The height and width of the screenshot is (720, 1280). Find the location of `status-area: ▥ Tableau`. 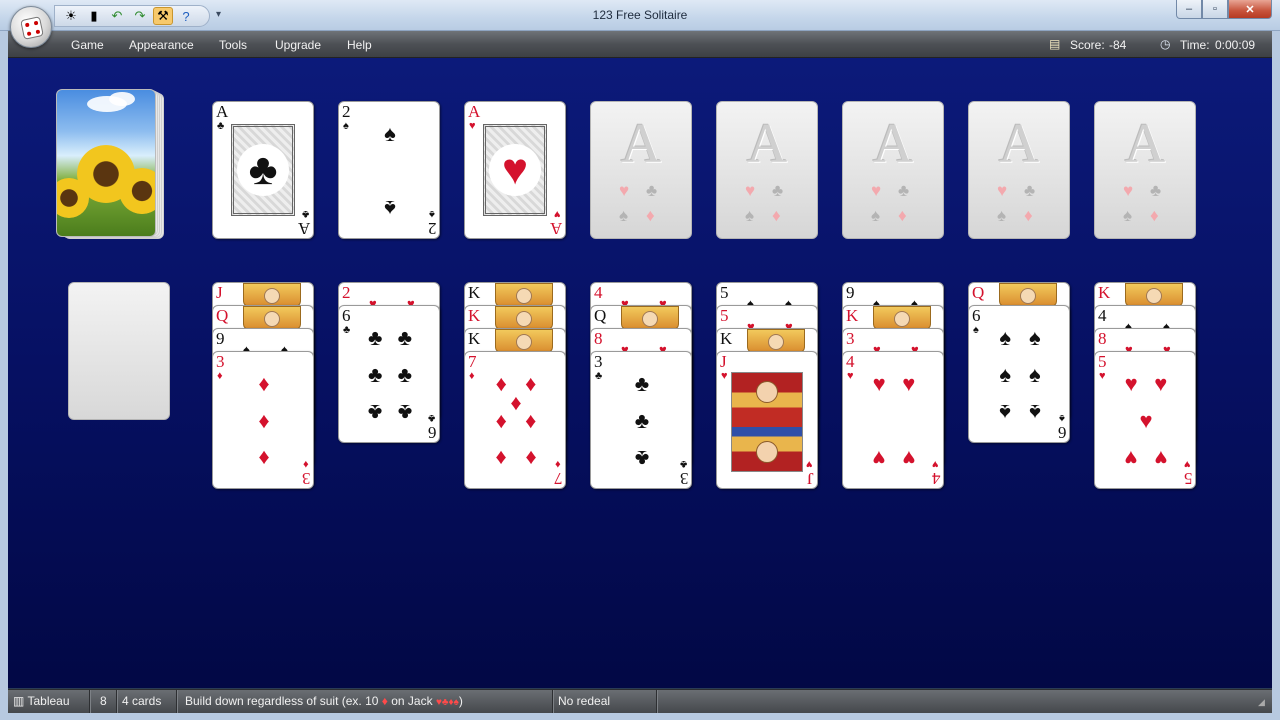

status-area: ▥ Tableau is located at coordinates (49, 702).